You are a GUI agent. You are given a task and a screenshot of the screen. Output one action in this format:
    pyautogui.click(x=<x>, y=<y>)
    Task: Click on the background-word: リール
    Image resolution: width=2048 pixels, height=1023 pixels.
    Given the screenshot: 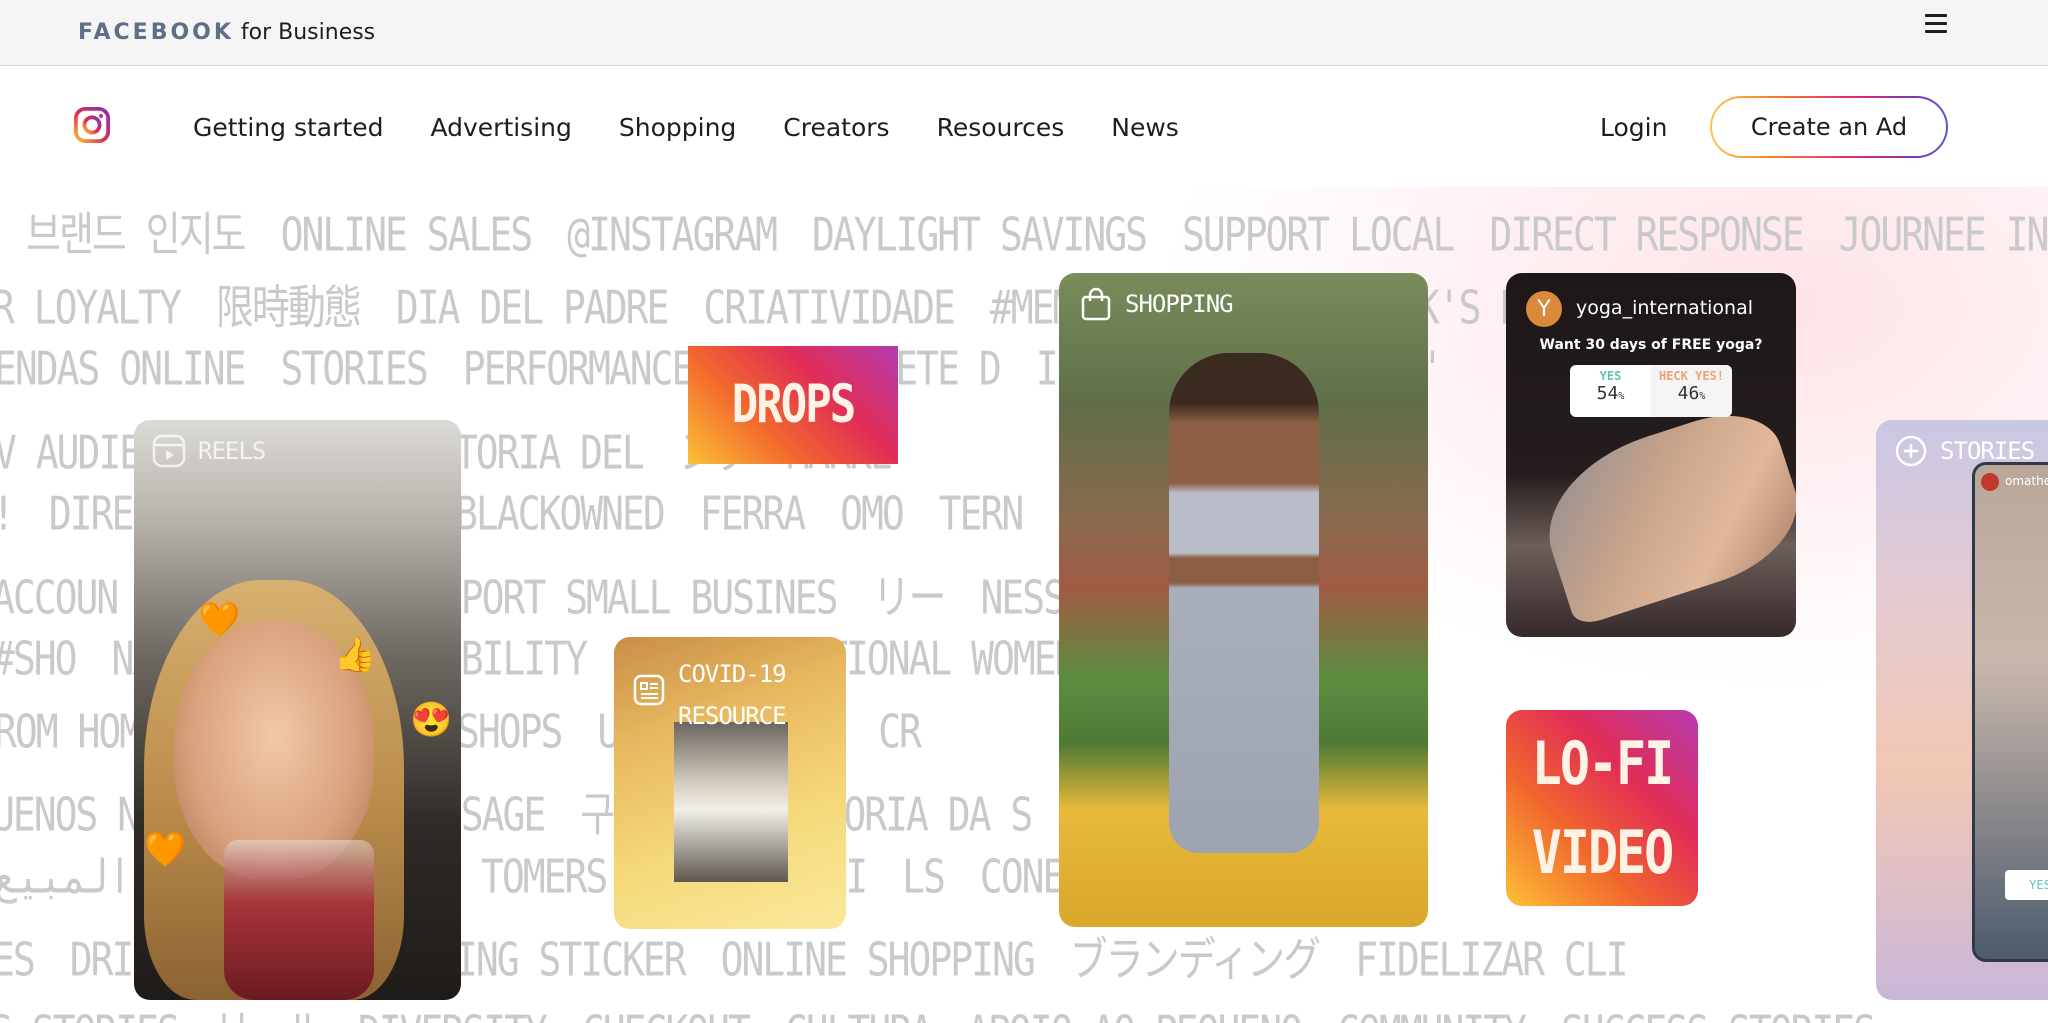 What is the action you would take?
    pyautogui.click(x=269, y=1014)
    